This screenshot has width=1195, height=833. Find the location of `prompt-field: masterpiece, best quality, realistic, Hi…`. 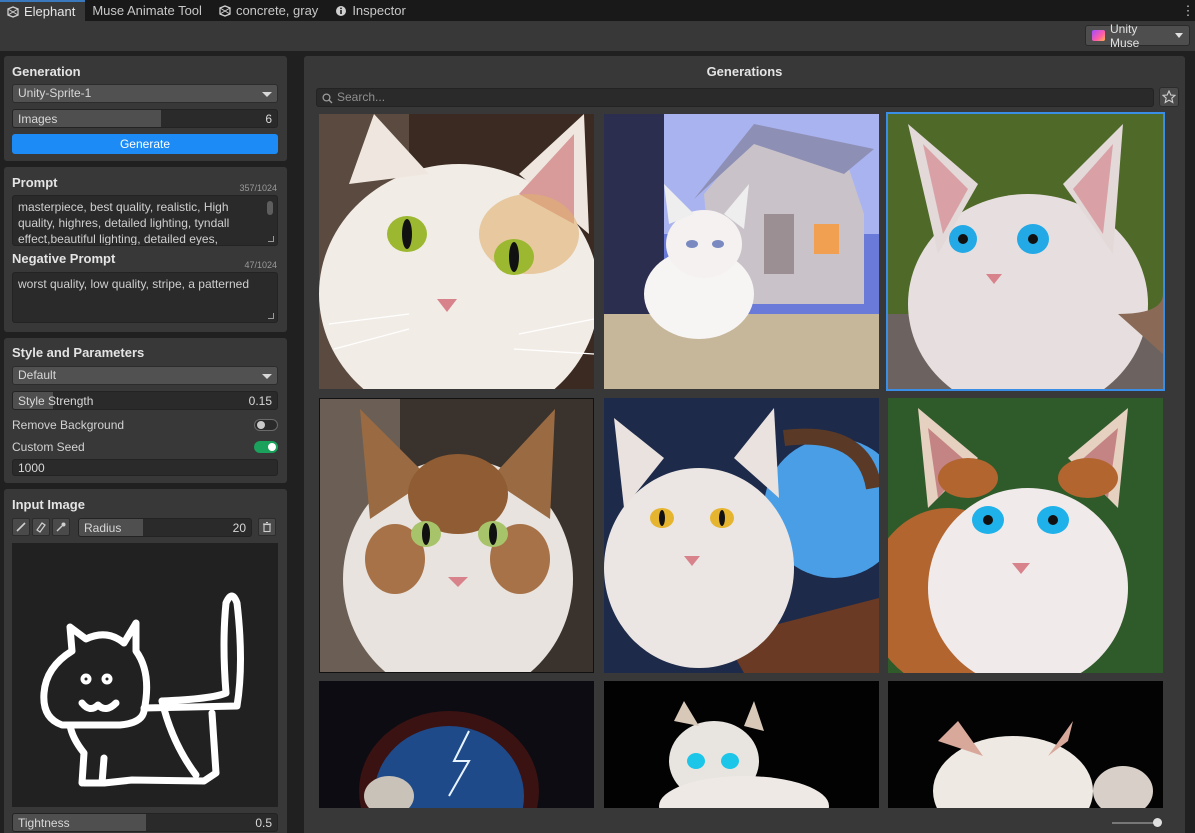

prompt-field: masterpiece, best quality, realistic, Hi… is located at coordinates (145, 220).